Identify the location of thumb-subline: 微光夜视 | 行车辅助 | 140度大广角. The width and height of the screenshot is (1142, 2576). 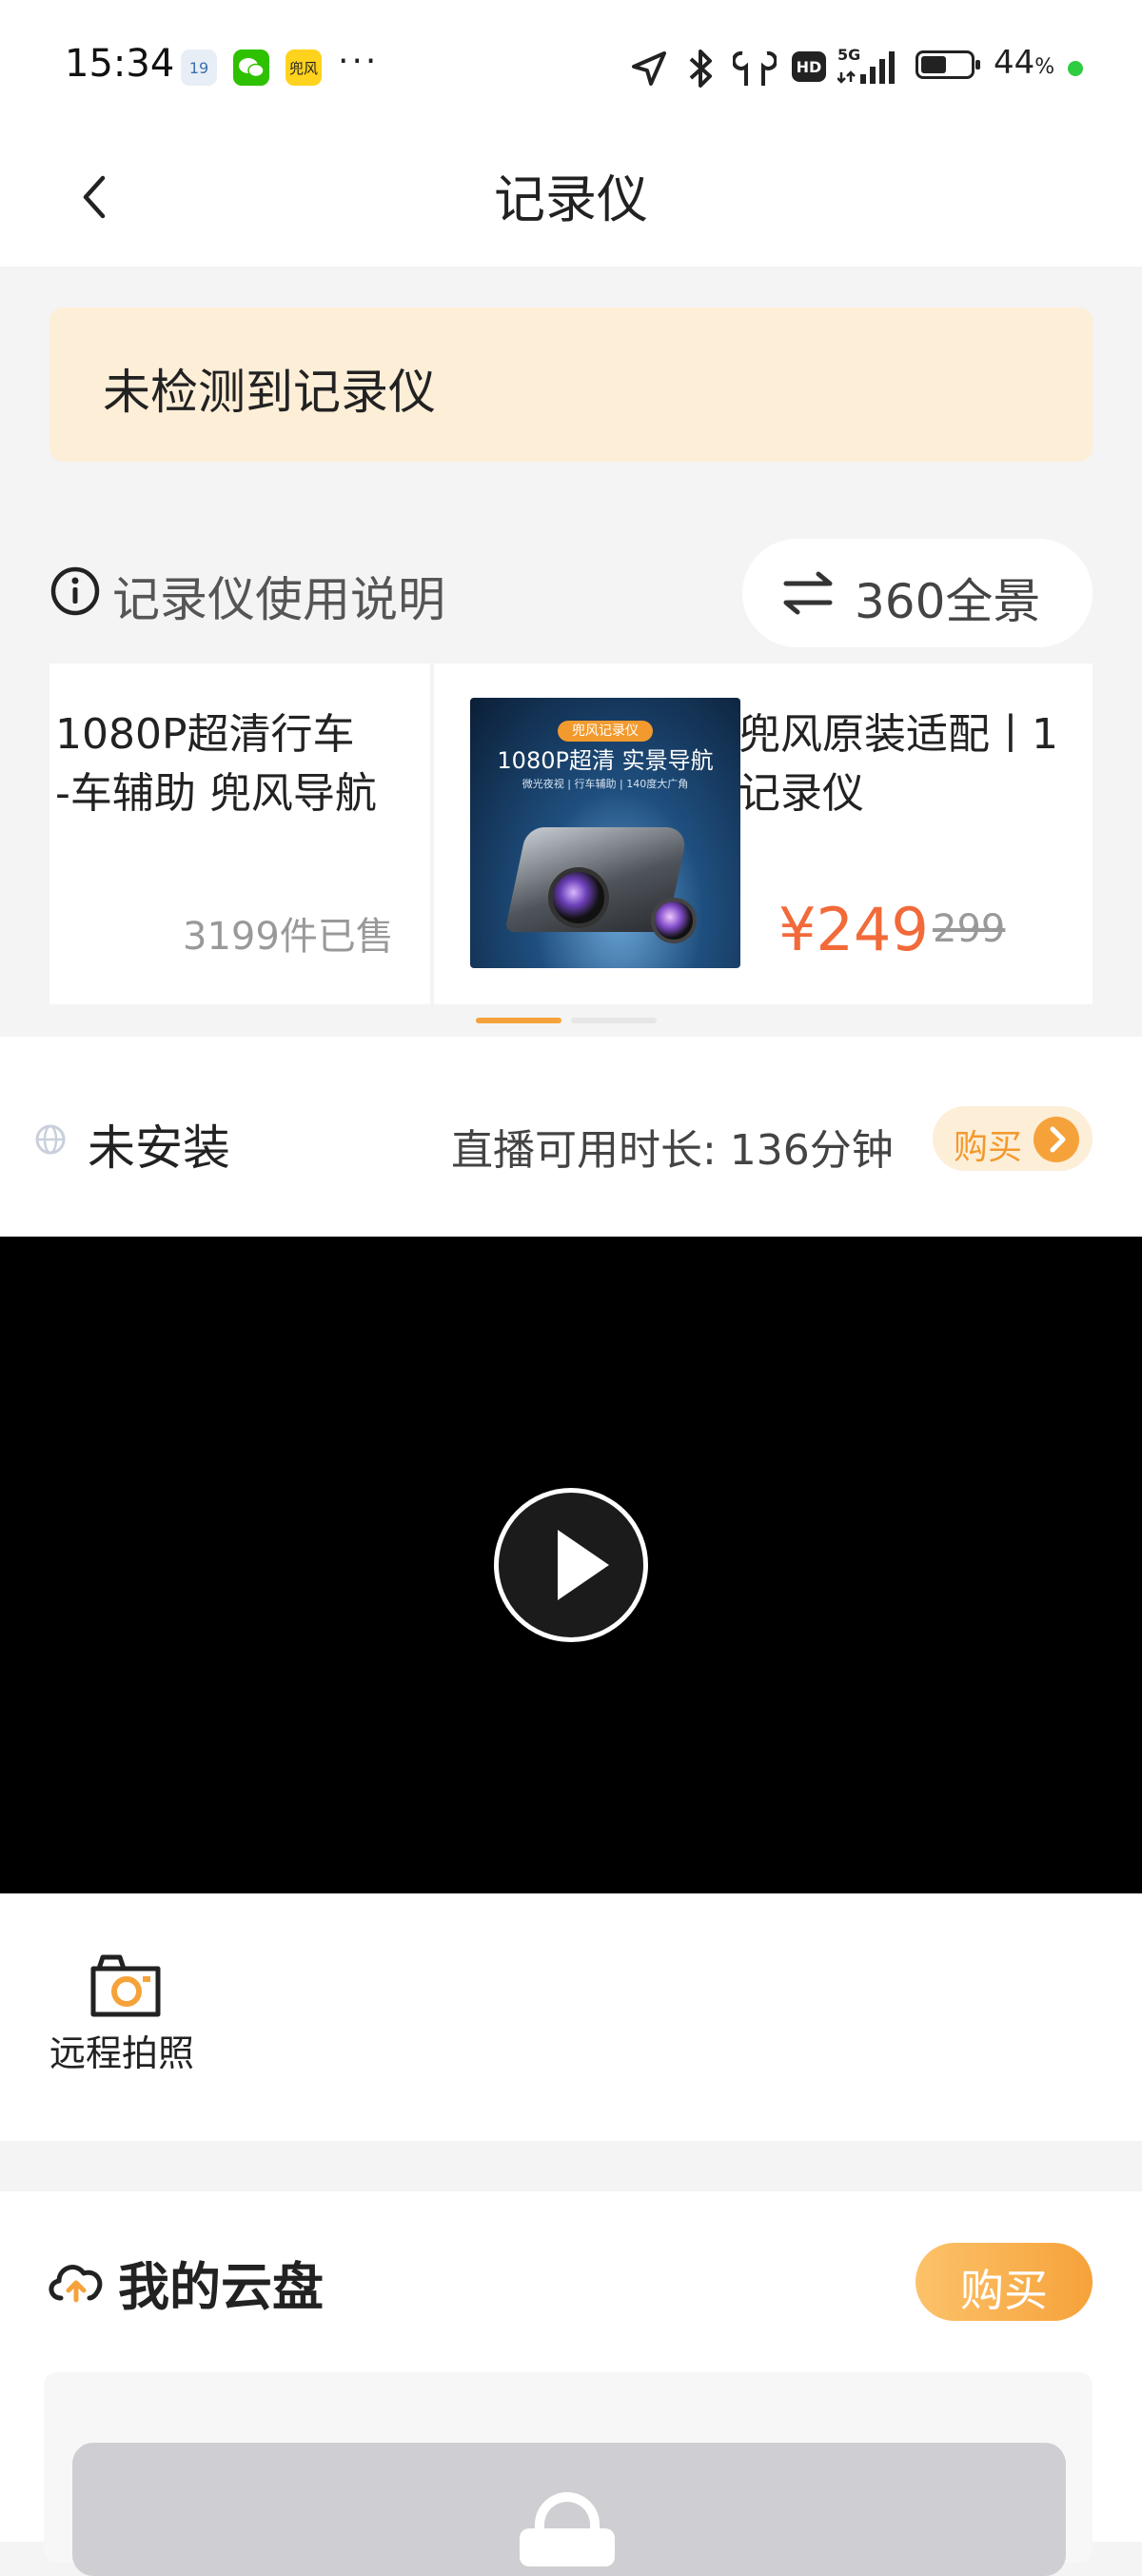
(605, 784).